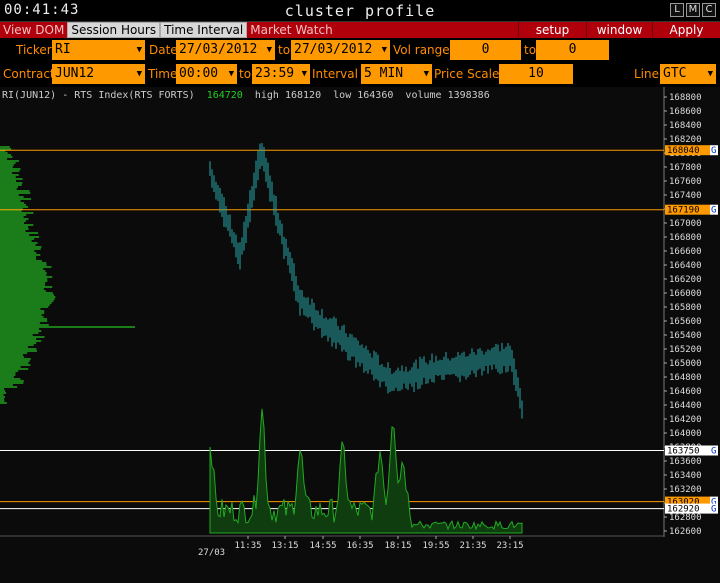  Describe the element at coordinates (536, 74) in the screenshot. I see `price-scale-input: 10` at that location.